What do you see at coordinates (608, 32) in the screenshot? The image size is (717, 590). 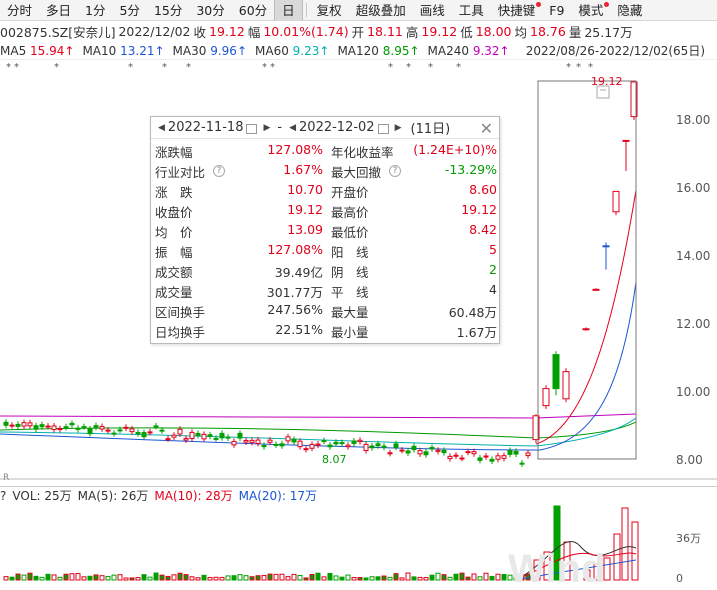 I see `volume-value: 25.17万` at bounding box center [608, 32].